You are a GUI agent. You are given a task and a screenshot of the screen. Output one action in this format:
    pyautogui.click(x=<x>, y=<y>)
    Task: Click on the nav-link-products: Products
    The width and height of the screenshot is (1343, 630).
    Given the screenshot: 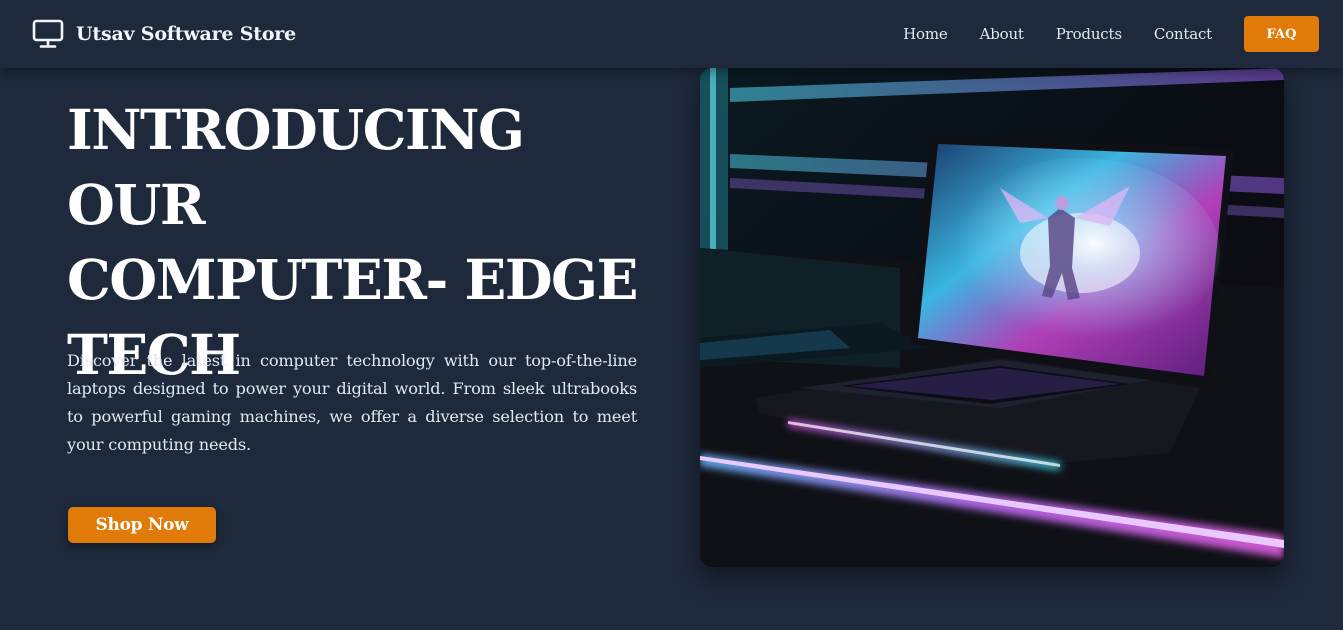 What is the action you would take?
    pyautogui.click(x=1089, y=34)
    